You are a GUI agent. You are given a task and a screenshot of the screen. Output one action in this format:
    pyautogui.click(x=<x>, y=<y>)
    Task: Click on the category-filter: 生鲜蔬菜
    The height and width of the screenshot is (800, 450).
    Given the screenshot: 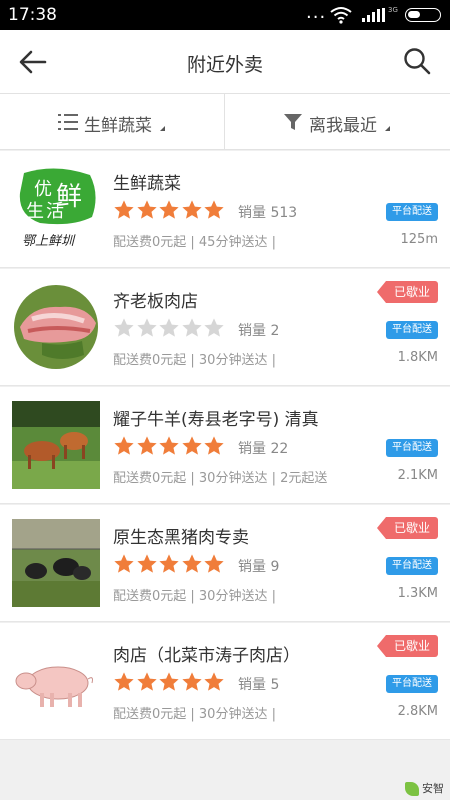 What is the action you would take?
    pyautogui.click(x=112, y=122)
    